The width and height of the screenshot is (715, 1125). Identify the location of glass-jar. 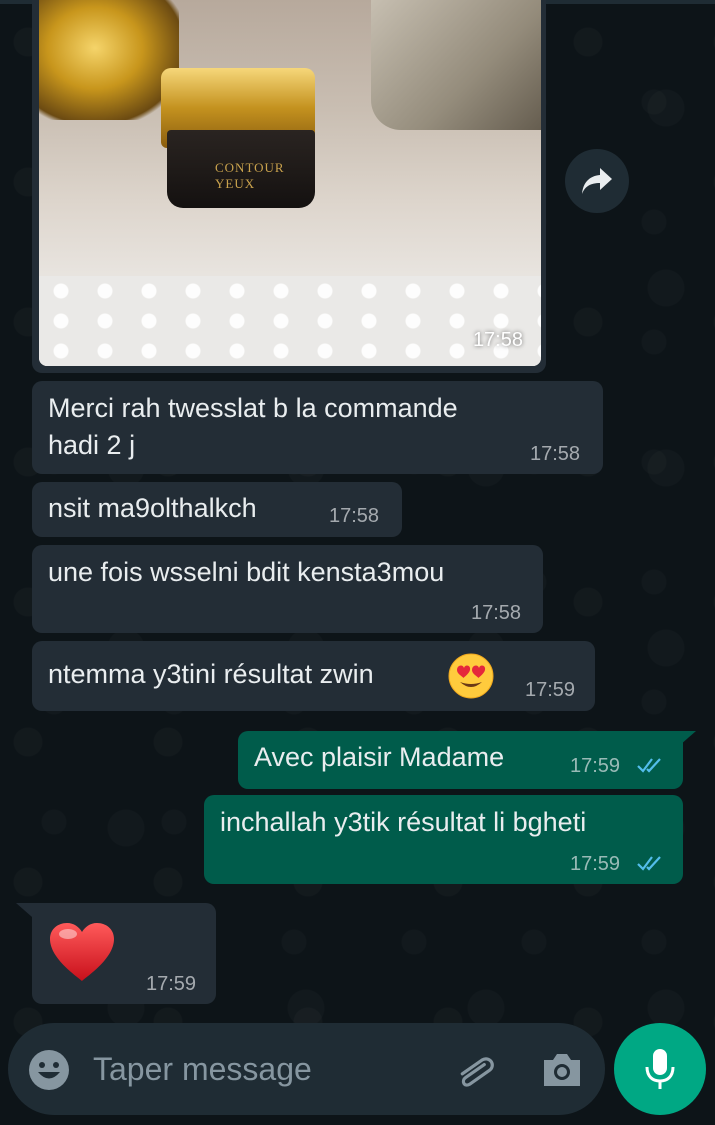
(456, 65).